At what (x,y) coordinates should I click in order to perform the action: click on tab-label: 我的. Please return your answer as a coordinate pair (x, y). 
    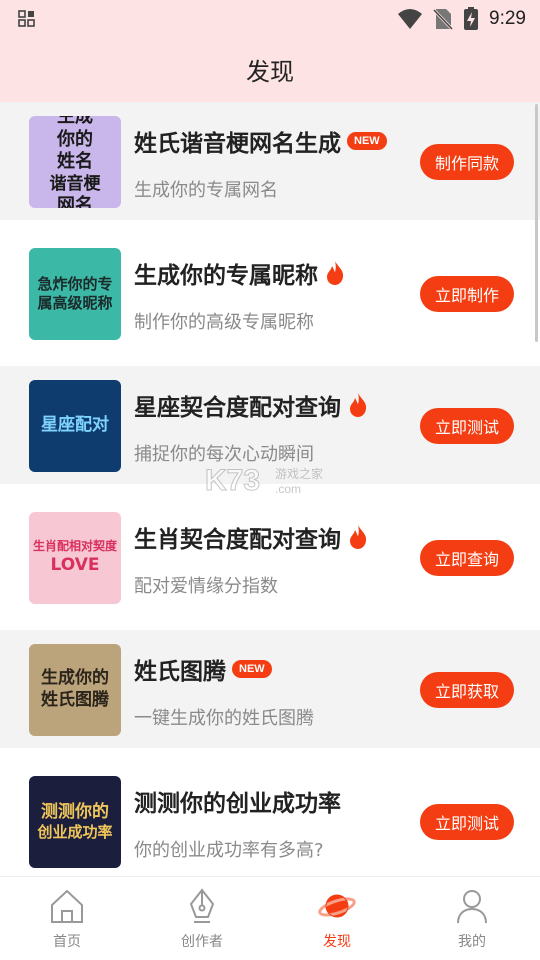
    Looking at the image, I should click on (472, 942).